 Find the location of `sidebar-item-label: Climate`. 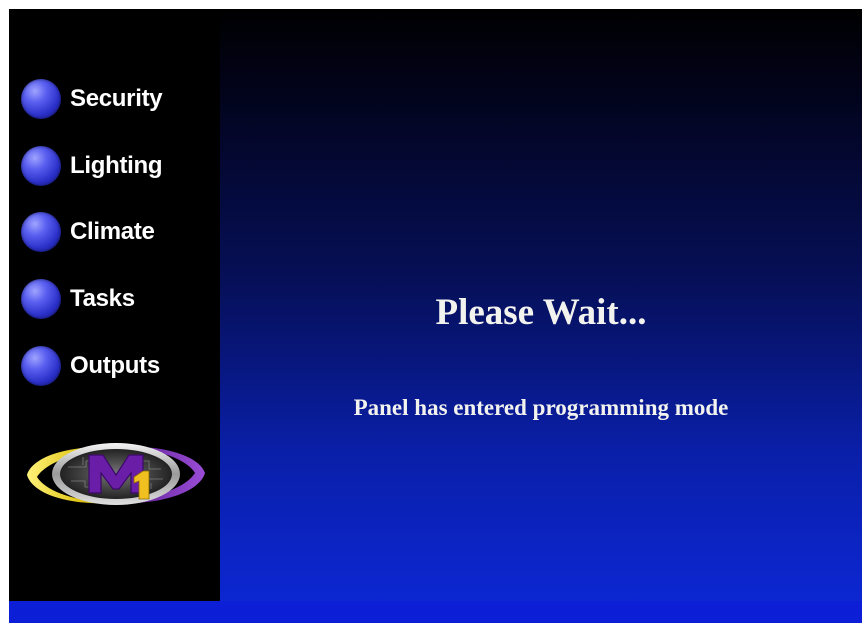

sidebar-item-label: Climate is located at coordinates (112, 231).